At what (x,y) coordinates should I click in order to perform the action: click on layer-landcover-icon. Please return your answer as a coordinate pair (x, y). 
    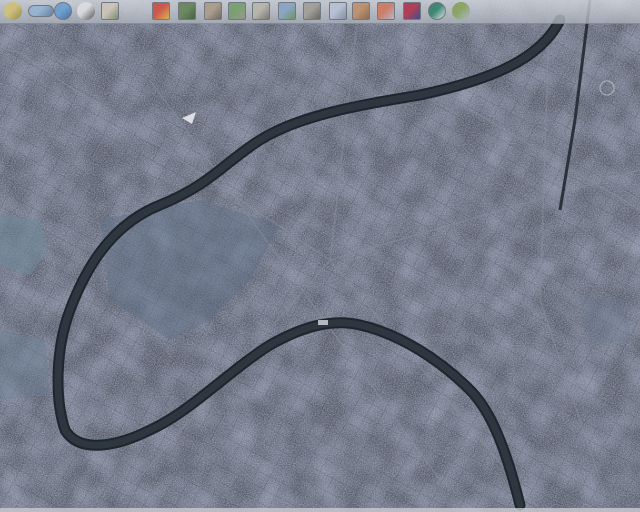
    Looking at the image, I should click on (187, 11).